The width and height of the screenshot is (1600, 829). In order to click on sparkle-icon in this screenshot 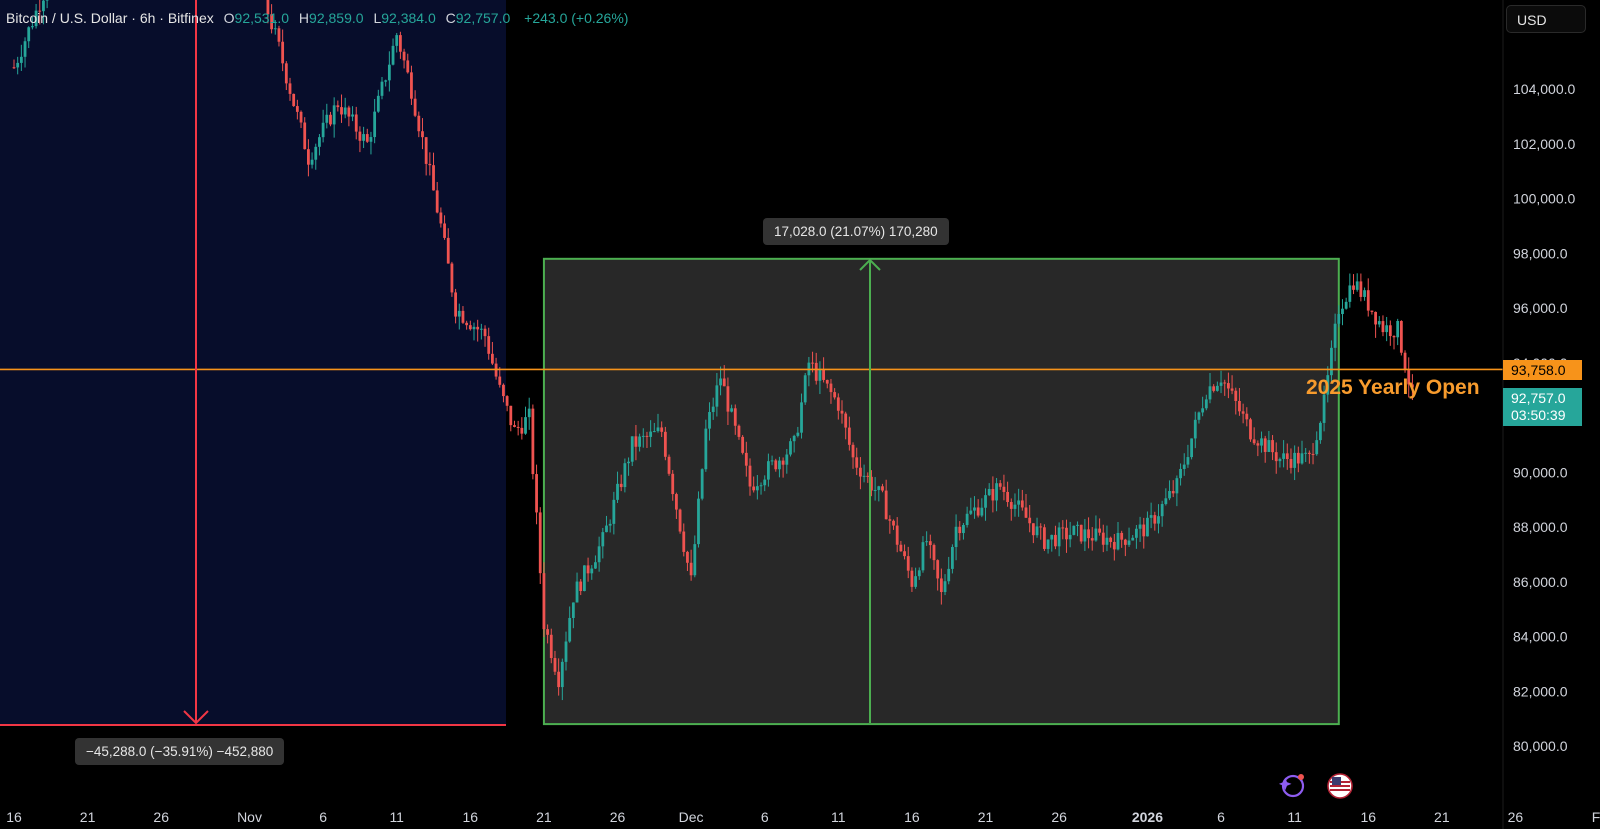, I will do `click(1292, 786)`.